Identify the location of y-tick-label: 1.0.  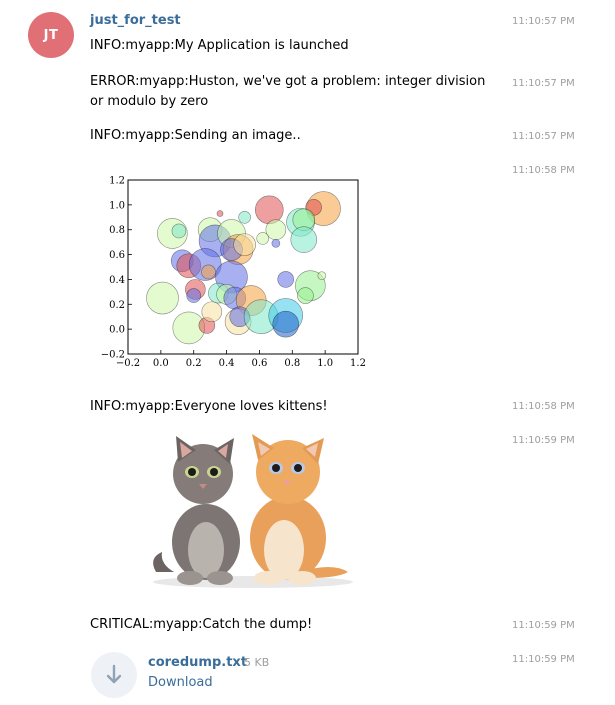
(117, 205).